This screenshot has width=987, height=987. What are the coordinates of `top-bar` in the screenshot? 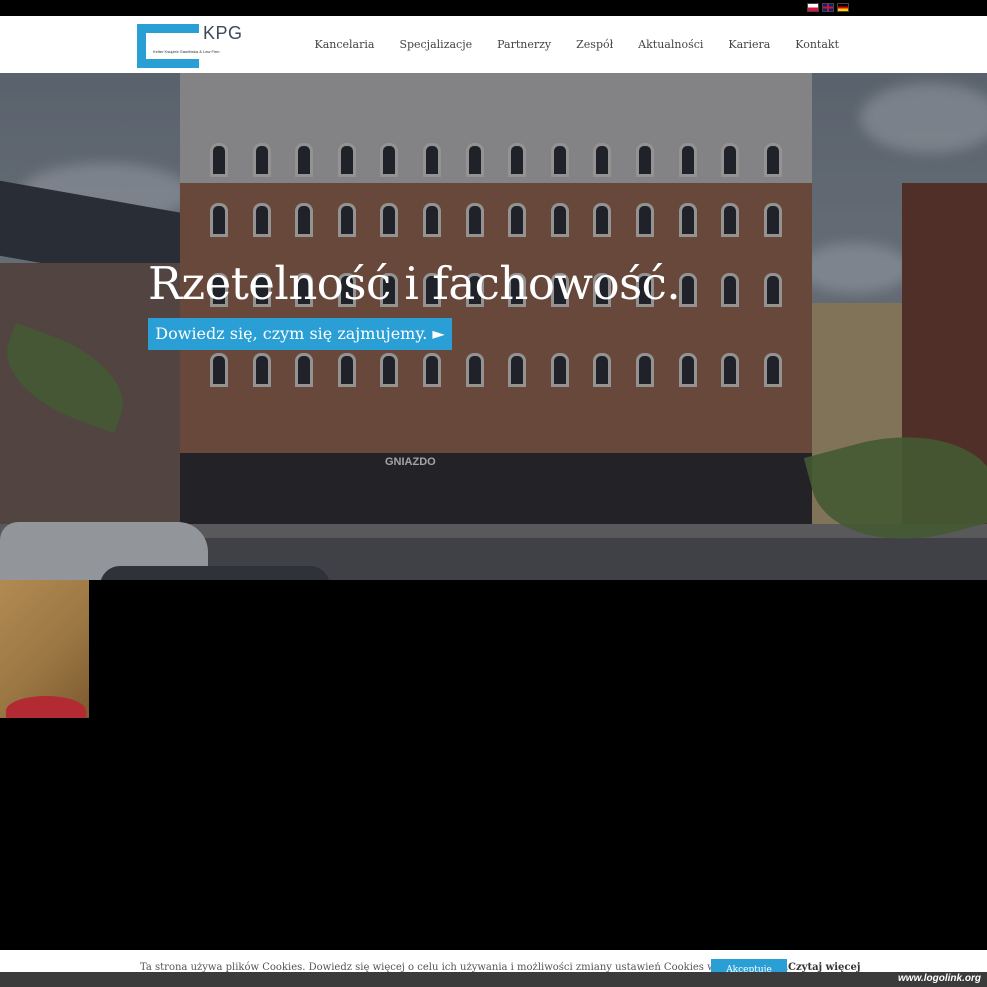 It's located at (493, 8).